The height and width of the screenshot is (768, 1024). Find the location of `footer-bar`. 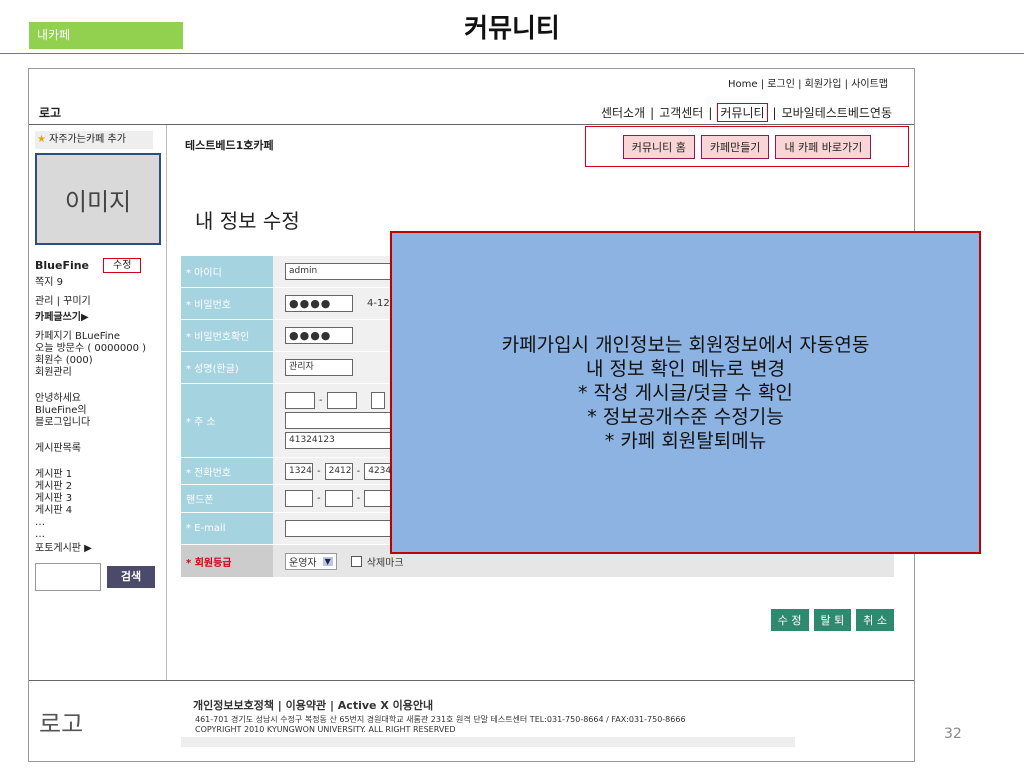

footer-bar is located at coordinates (488, 742).